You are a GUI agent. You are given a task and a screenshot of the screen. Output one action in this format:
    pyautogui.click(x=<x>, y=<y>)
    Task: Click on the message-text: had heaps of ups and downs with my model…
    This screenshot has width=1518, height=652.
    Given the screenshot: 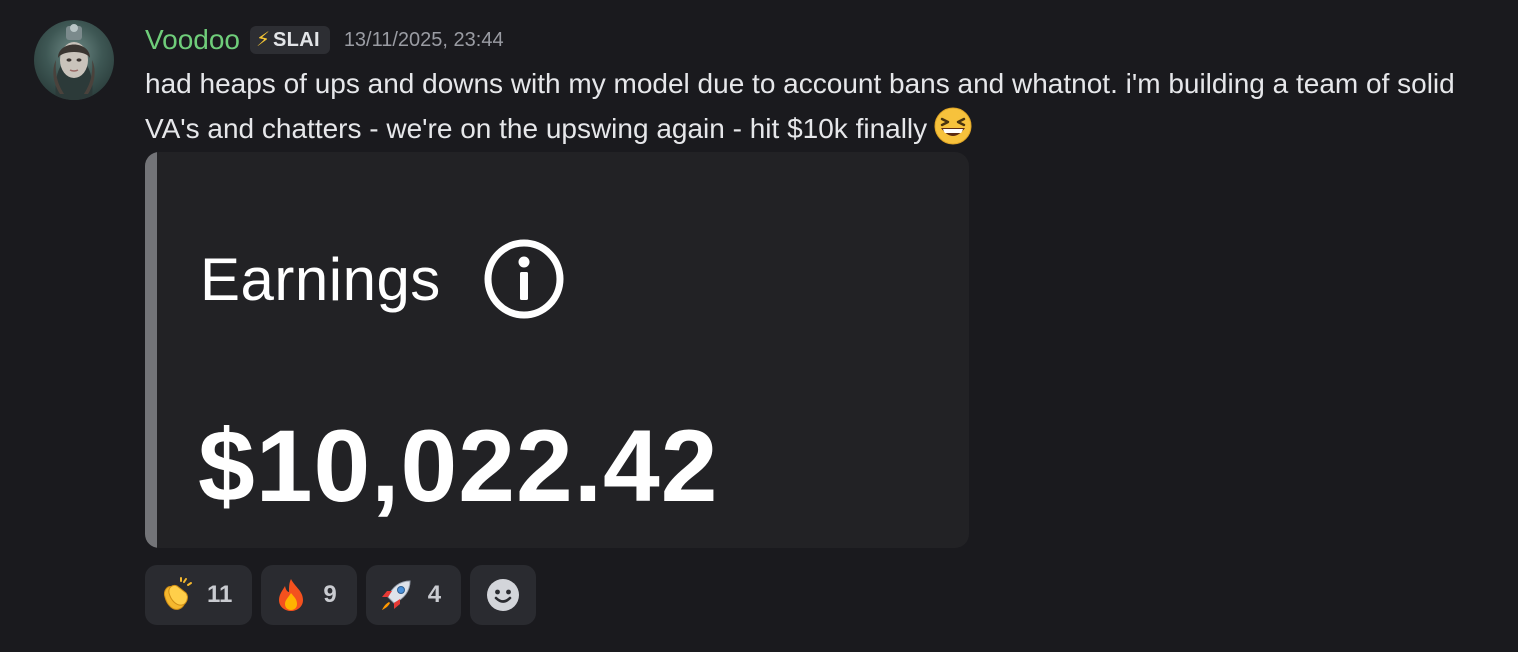 What is the action you would take?
    pyautogui.click(x=800, y=106)
    